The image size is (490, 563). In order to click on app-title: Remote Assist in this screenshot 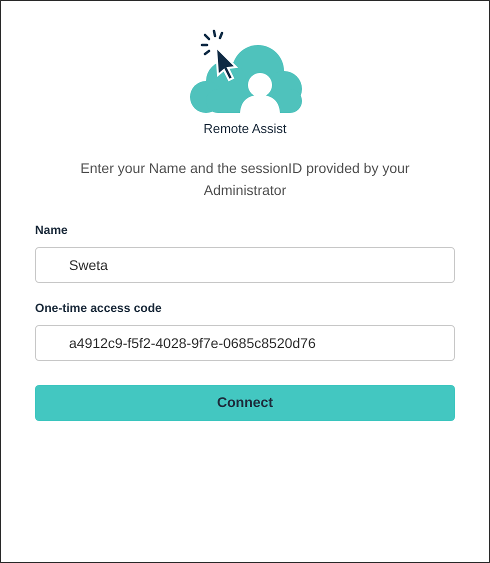, I will do `click(245, 129)`.